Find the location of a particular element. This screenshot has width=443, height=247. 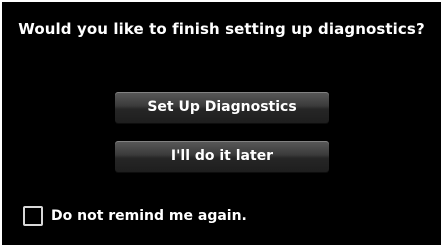

do-not-remind-checkbox is located at coordinates (33, 216).